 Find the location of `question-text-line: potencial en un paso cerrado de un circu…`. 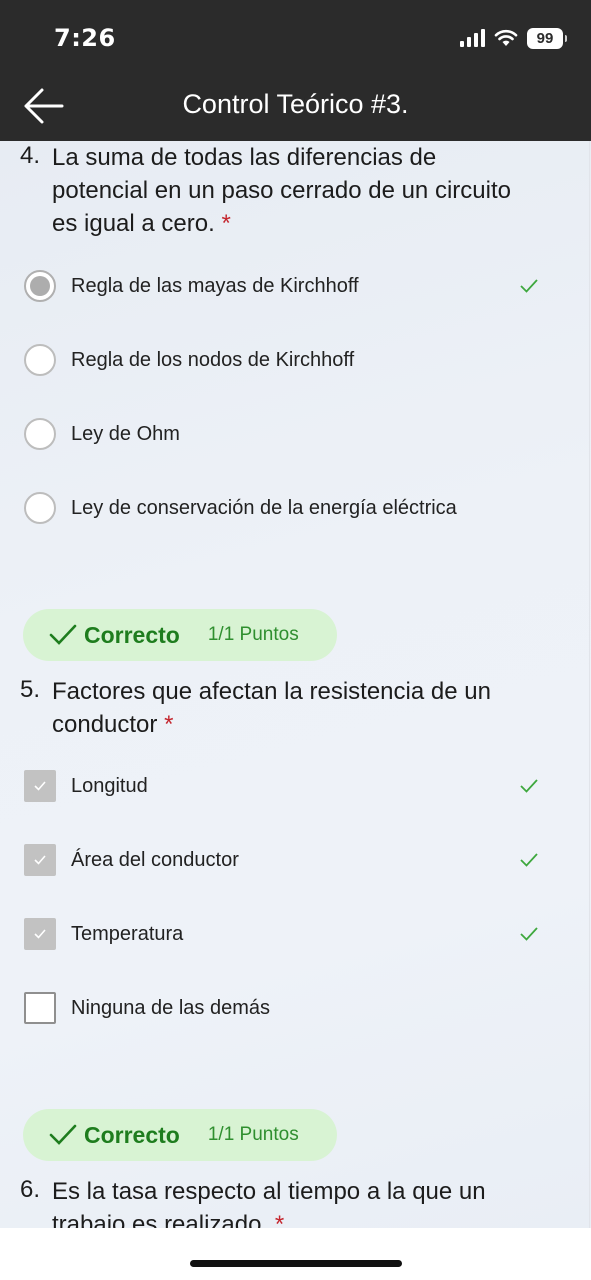

question-text-line: potencial en un paso cerrado de un circu… is located at coordinates (281, 190).